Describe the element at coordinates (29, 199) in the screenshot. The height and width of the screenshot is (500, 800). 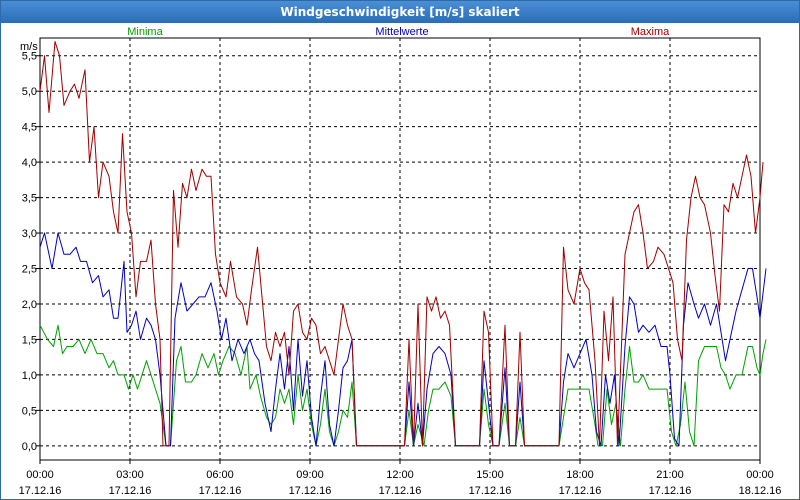
I see `y-tick-label: 3,5` at that location.